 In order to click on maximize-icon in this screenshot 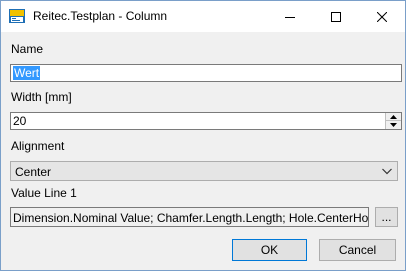, I will do `click(336, 16)`.